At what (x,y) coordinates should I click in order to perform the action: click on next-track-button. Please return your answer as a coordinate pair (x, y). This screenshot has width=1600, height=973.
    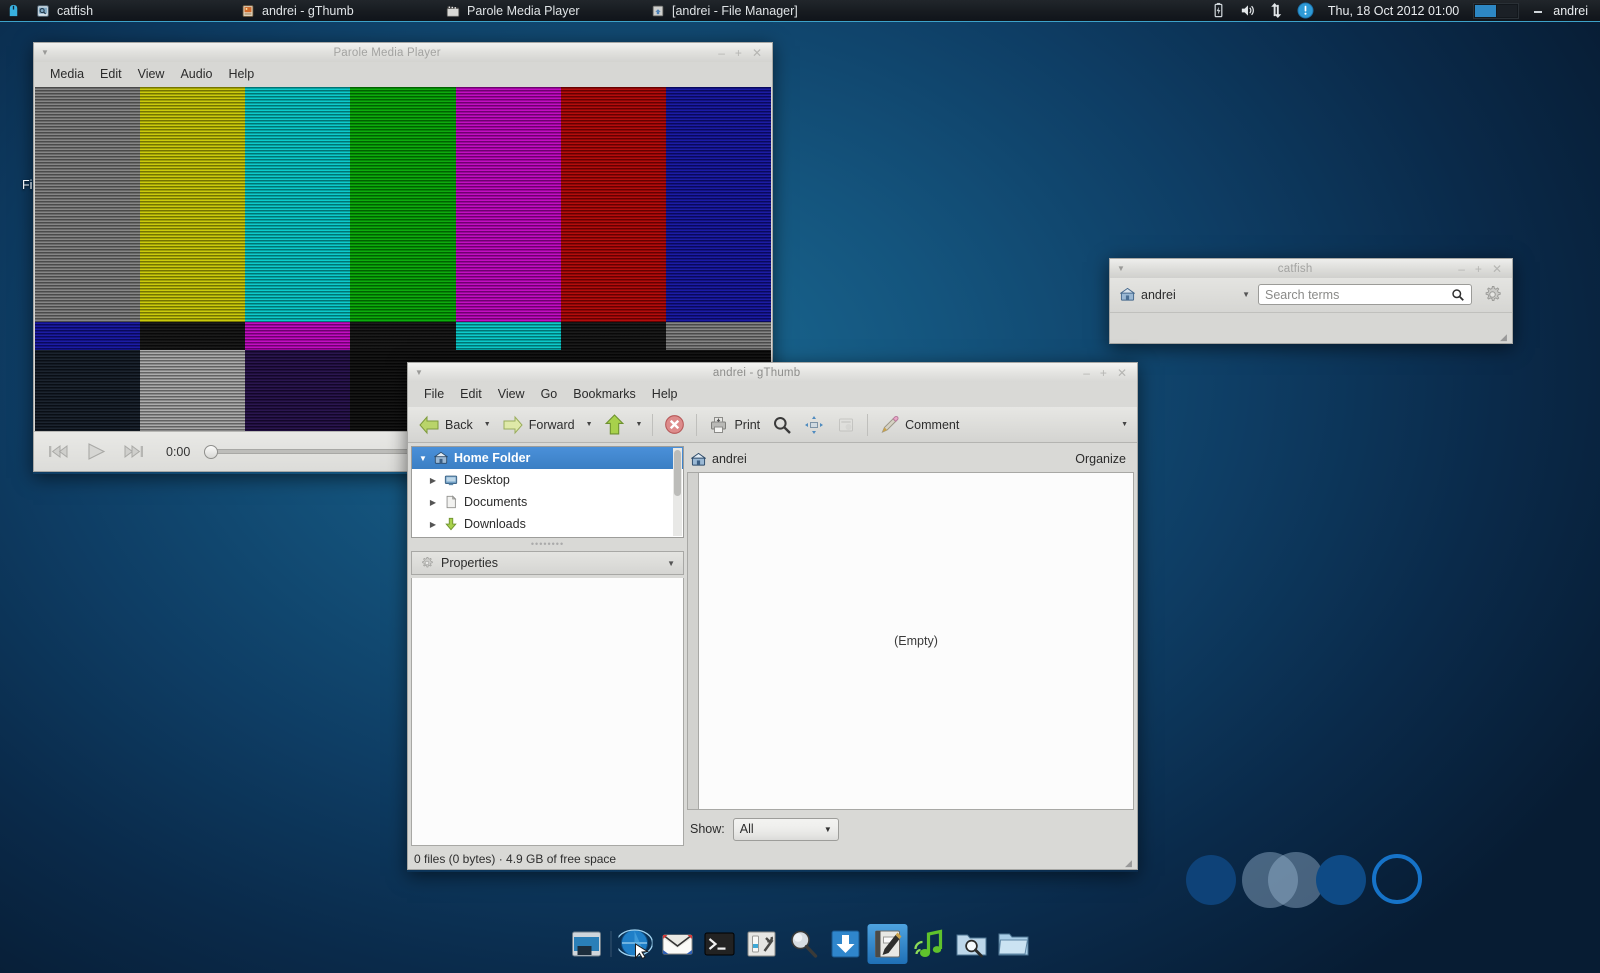
    Looking at the image, I should click on (134, 452).